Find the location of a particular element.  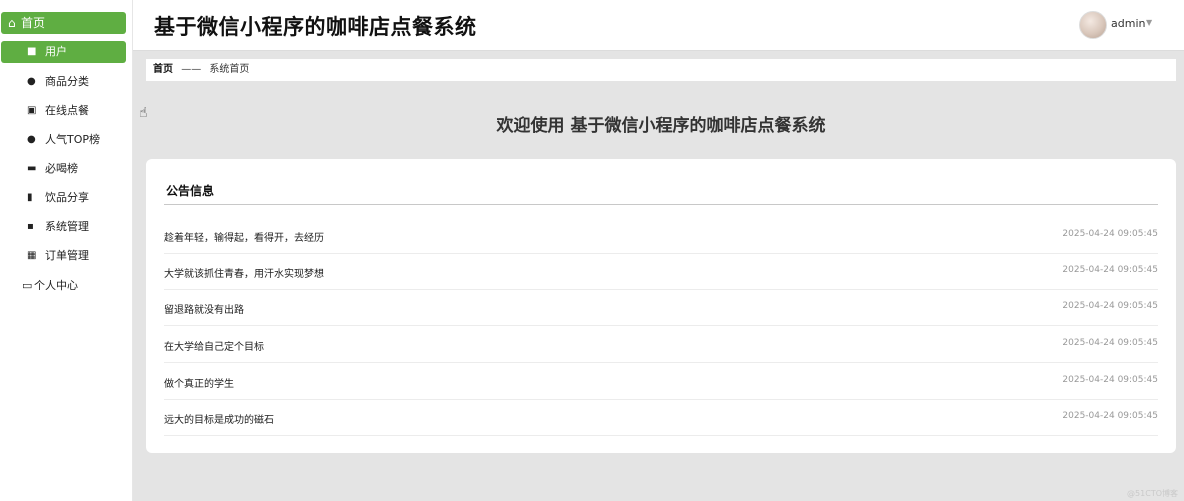

notice-row-title: 远大的目标是成功的磁石 is located at coordinates (219, 418).